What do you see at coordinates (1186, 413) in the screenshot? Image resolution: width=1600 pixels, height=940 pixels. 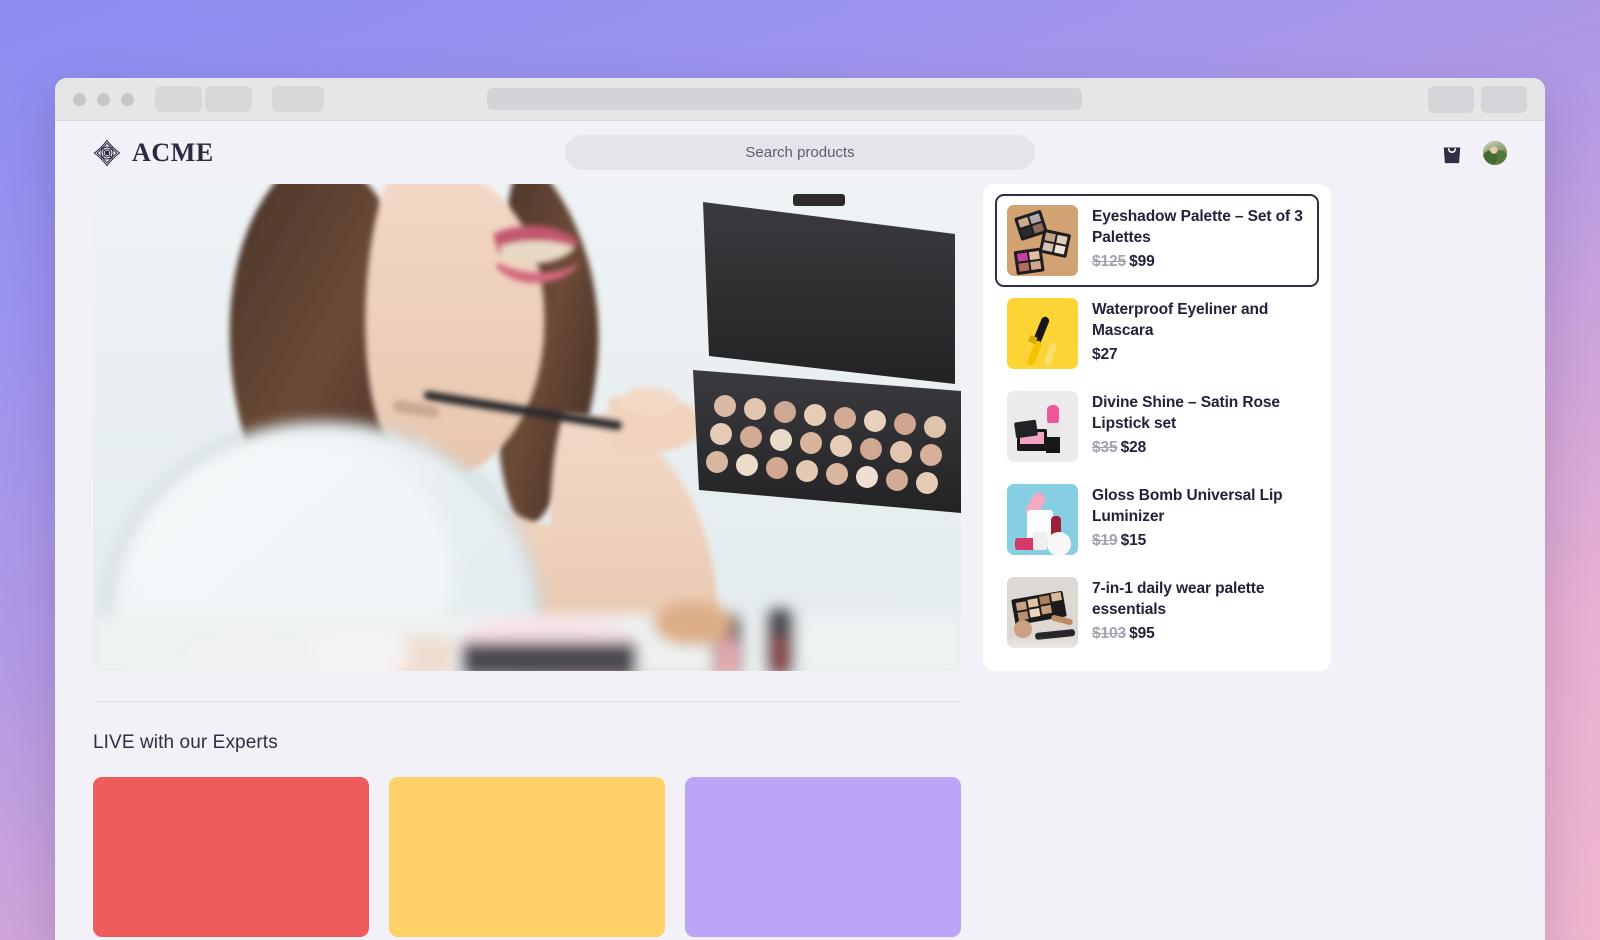 I see `product-title: Divine Shine – Satin Rose Lipstick set` at bounding box center [1186, 413].